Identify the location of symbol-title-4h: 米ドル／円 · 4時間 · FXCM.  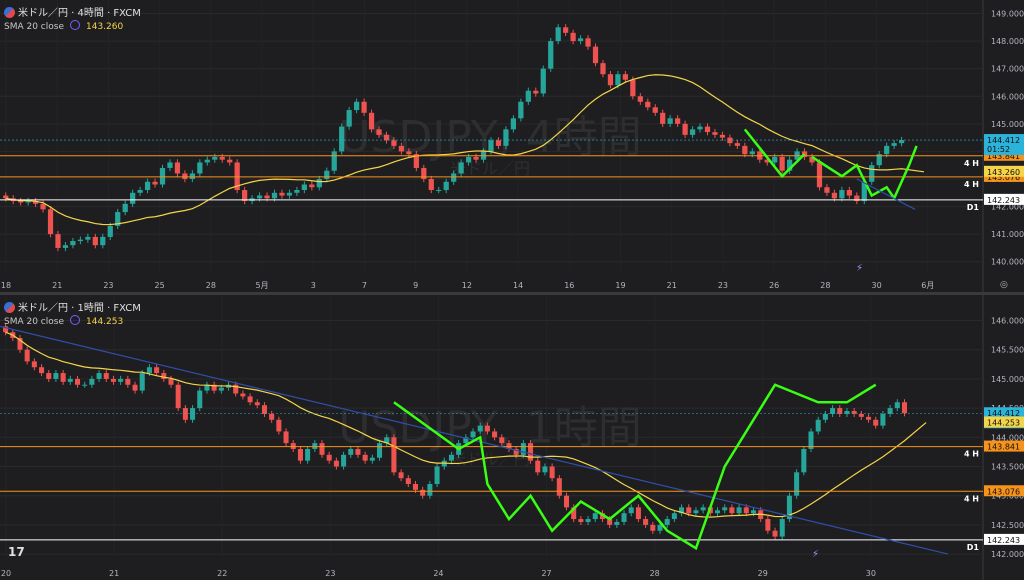
(72, 11).